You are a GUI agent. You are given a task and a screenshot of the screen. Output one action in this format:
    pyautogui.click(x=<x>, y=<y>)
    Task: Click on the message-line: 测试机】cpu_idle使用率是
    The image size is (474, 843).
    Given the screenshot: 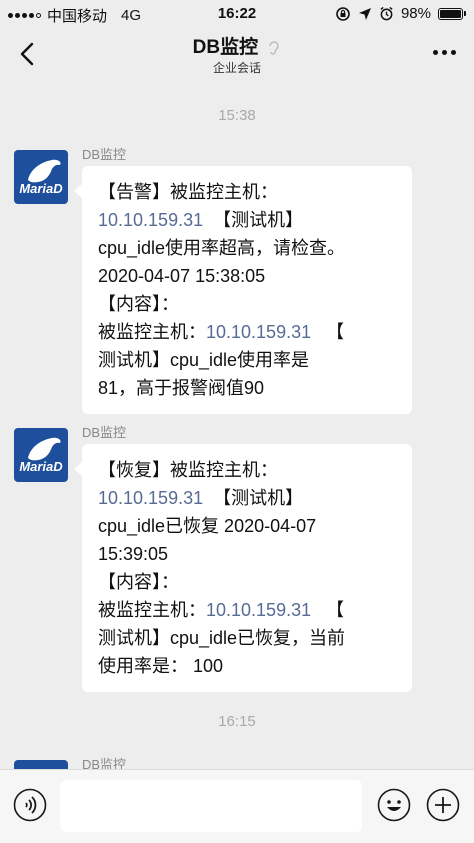 What is the action you would take?
    pyautogui.click(x=204, y=360)
    